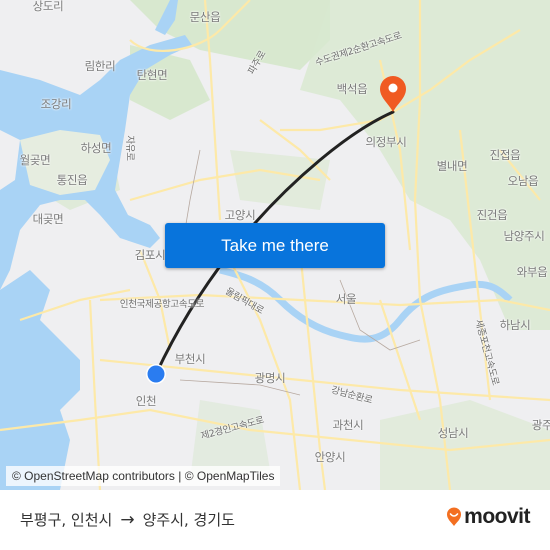 This screenshot has width=550, height=550. I want to click on moovit-logo: moovit, so click(488, 517).